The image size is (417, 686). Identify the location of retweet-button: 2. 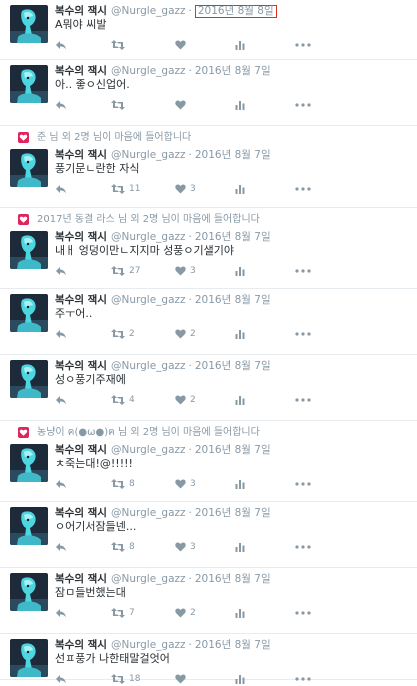
(123, 334).